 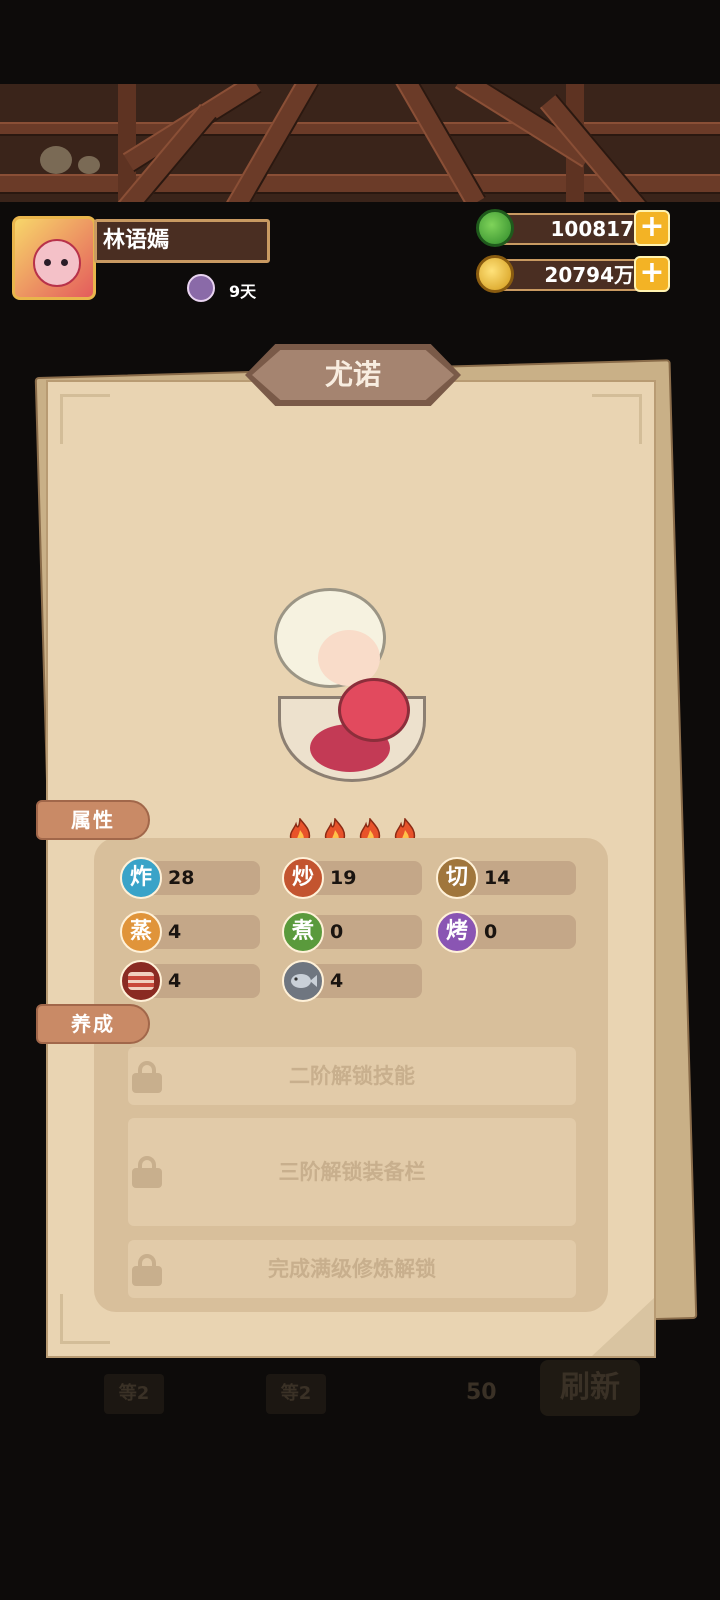 What do you see at coordinates (352, 981) in the screenshot?
I see `stat-fish: 4` at bounding box center [352, 981].